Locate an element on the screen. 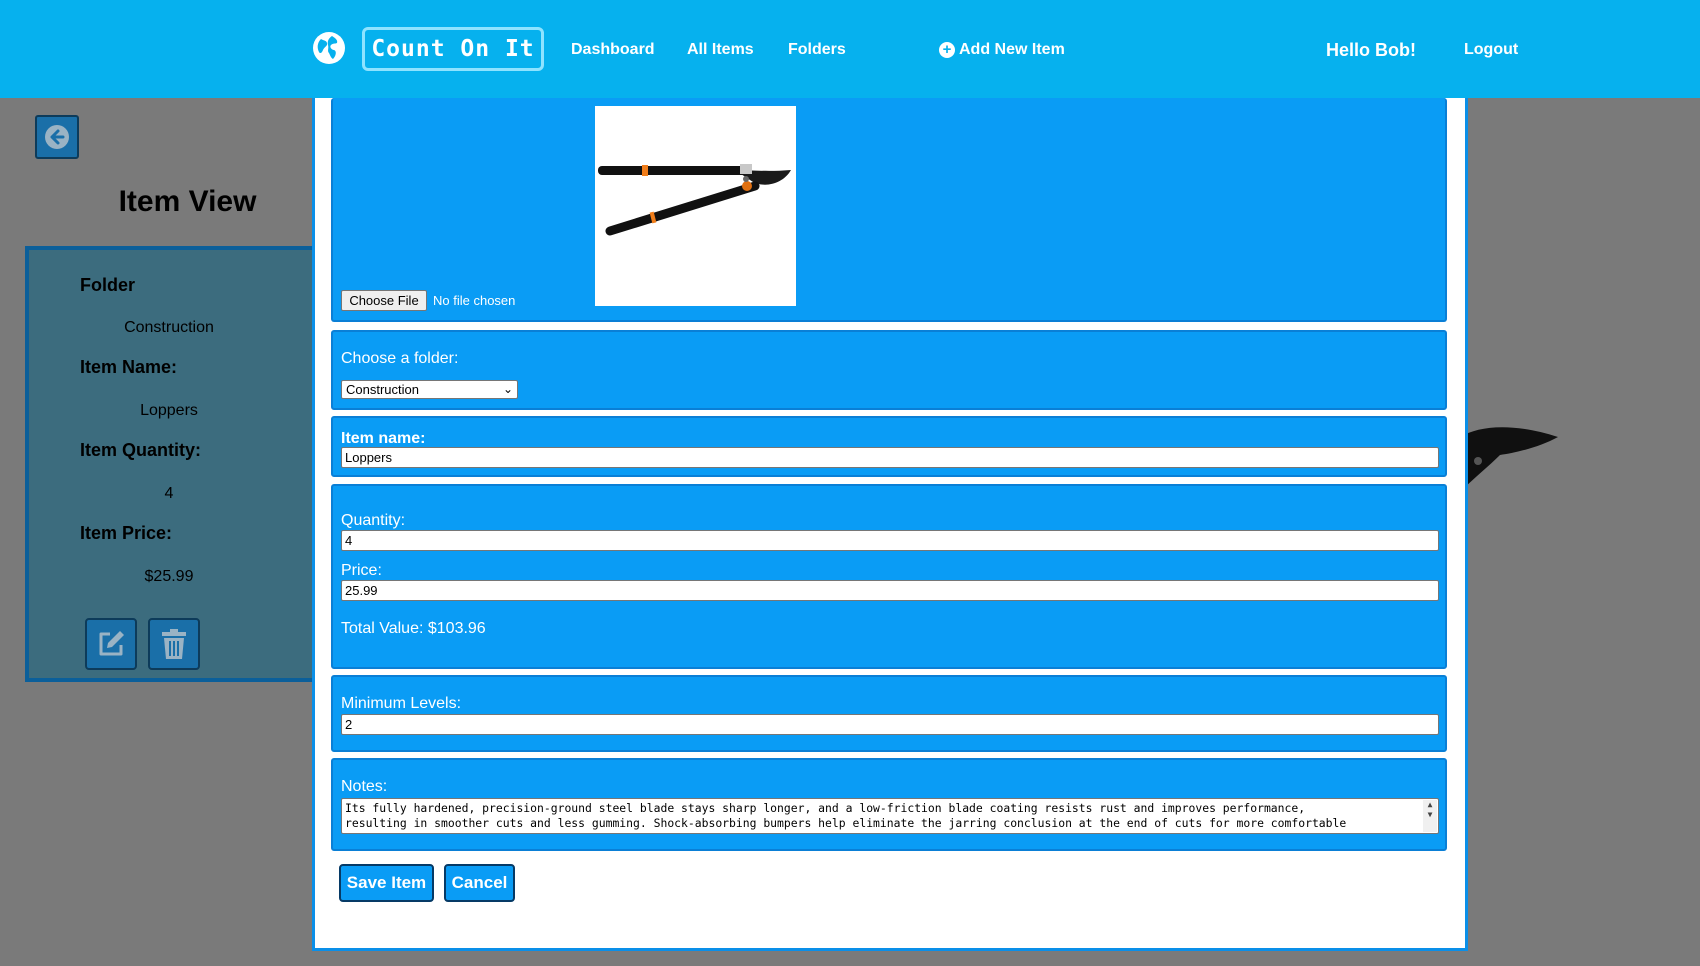 This screenshot has height=966, width=1700. edit-icon is located at coordinates (111, 643).